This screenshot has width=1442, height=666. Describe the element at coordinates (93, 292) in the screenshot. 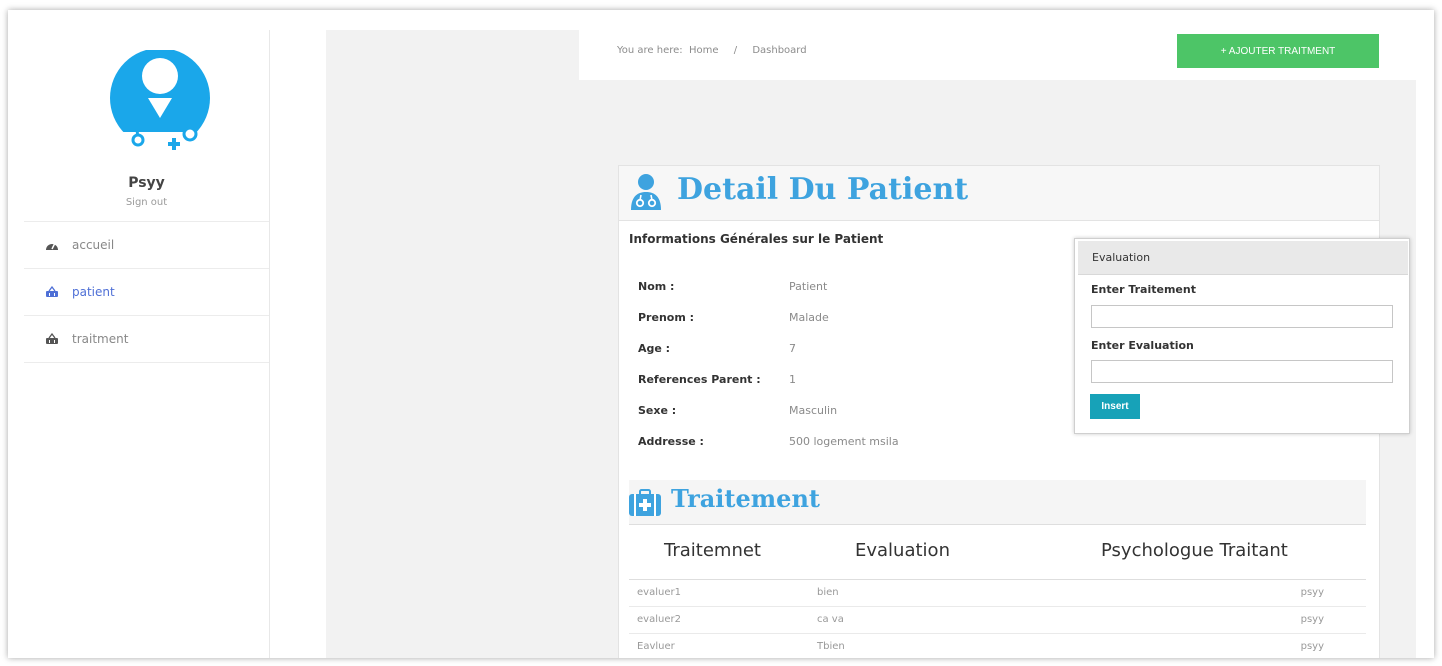

I see `sidebar-item-label: patient` at that location.